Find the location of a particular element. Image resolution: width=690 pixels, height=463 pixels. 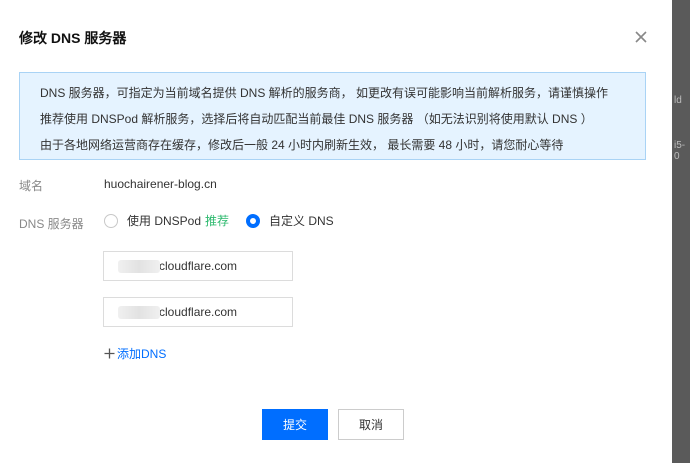

backdrop-text-fragment: i5-0 is located at coordinates (680, 151).